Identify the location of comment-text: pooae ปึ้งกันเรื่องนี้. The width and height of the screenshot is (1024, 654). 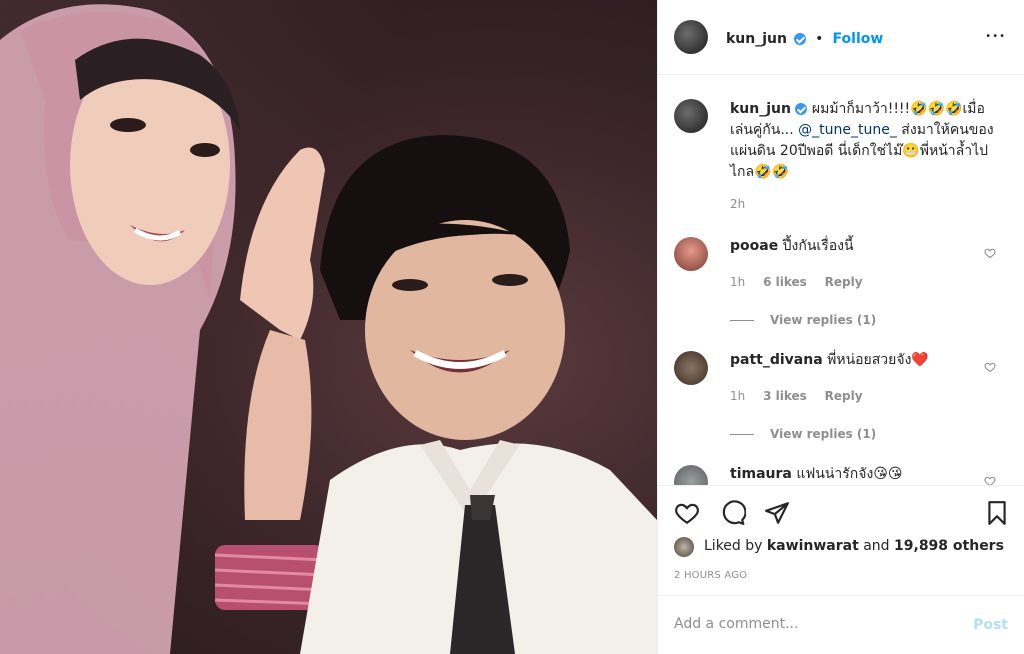
(792, 246).